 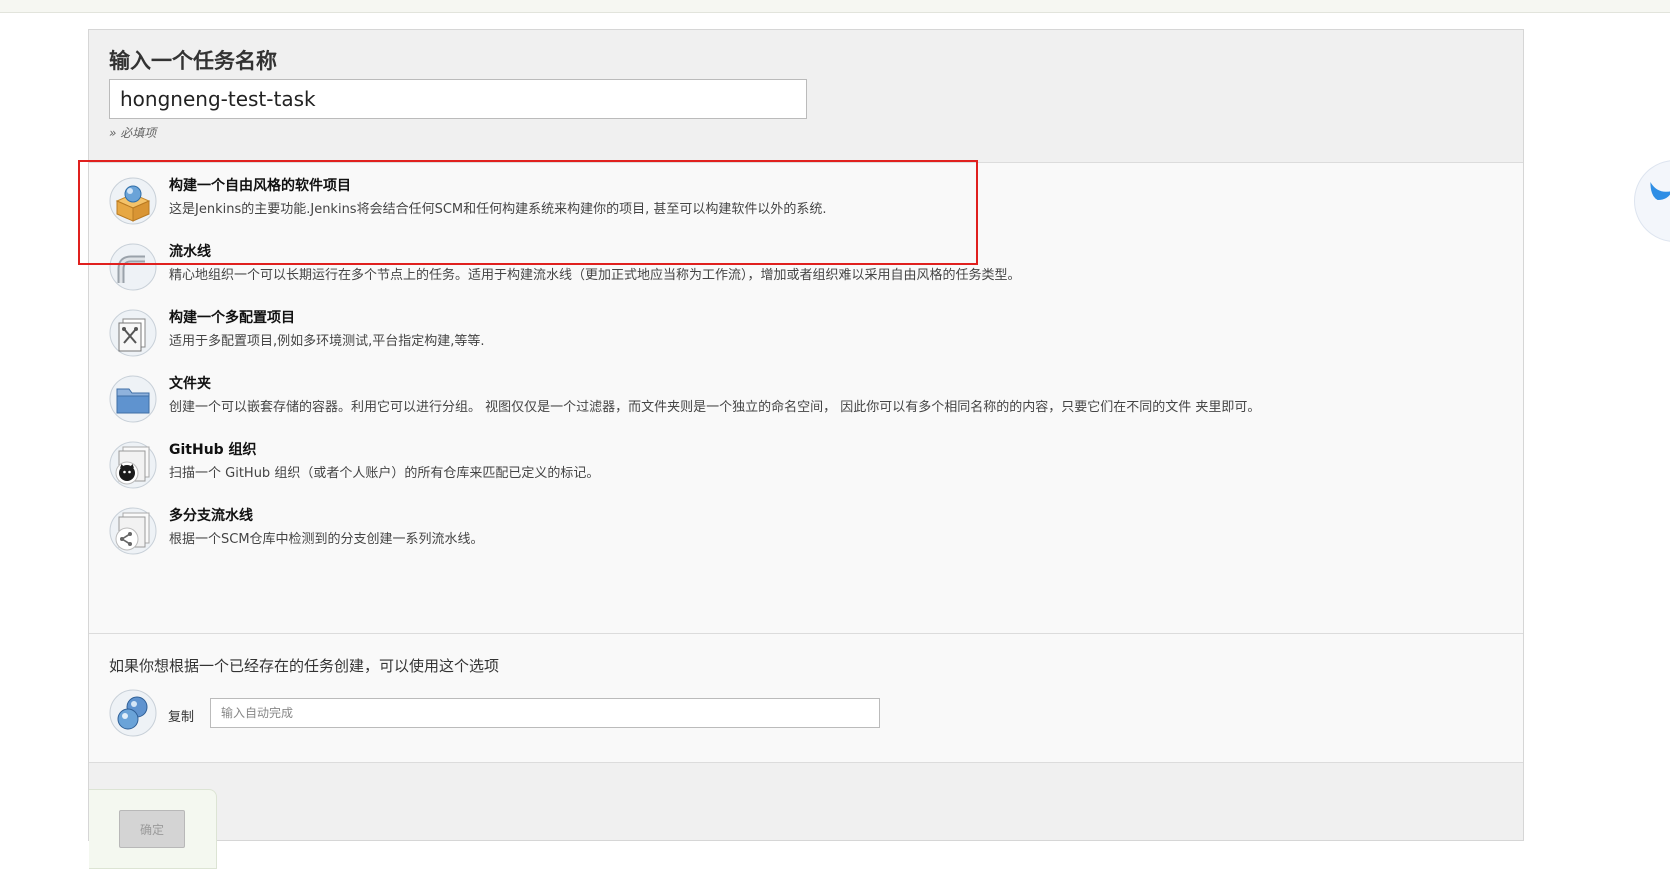 I want to click on job-type-description: 根据一个SCM仓库中检测到的分支创建一系列流水线。, so click(x=326, y=539).